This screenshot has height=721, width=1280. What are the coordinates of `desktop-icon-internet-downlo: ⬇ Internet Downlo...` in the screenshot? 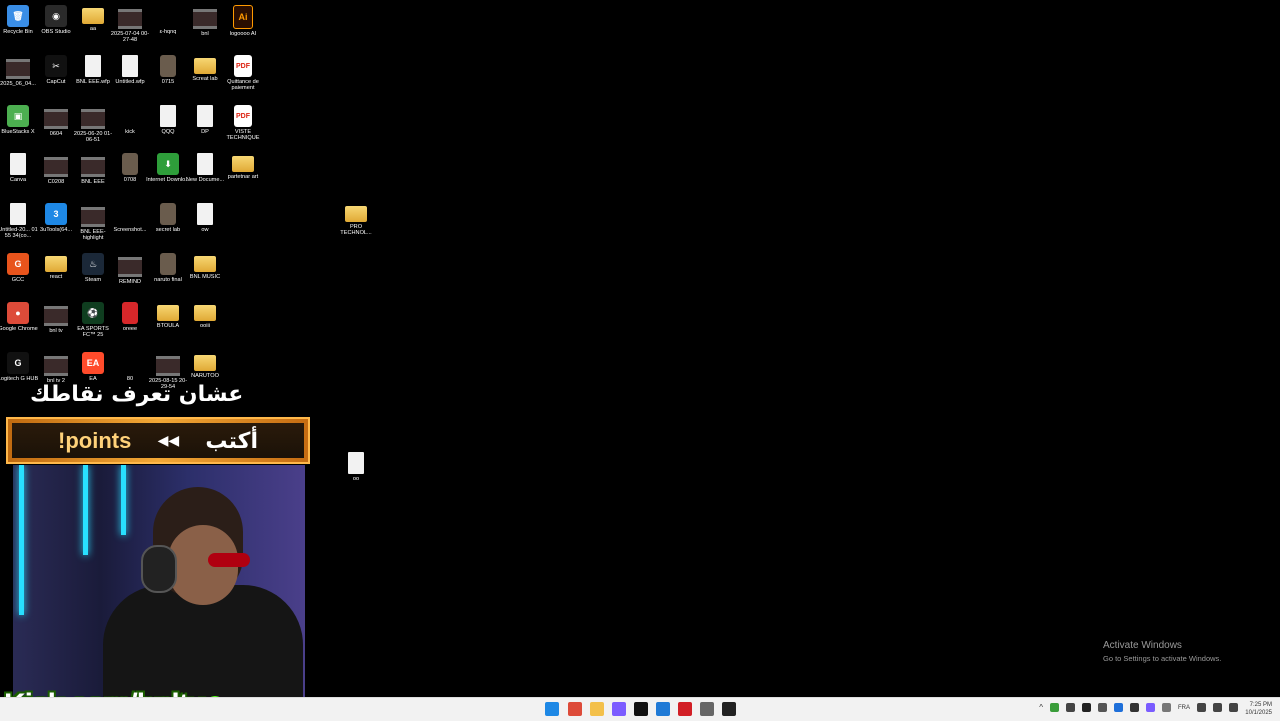 It's located at (168, 168).